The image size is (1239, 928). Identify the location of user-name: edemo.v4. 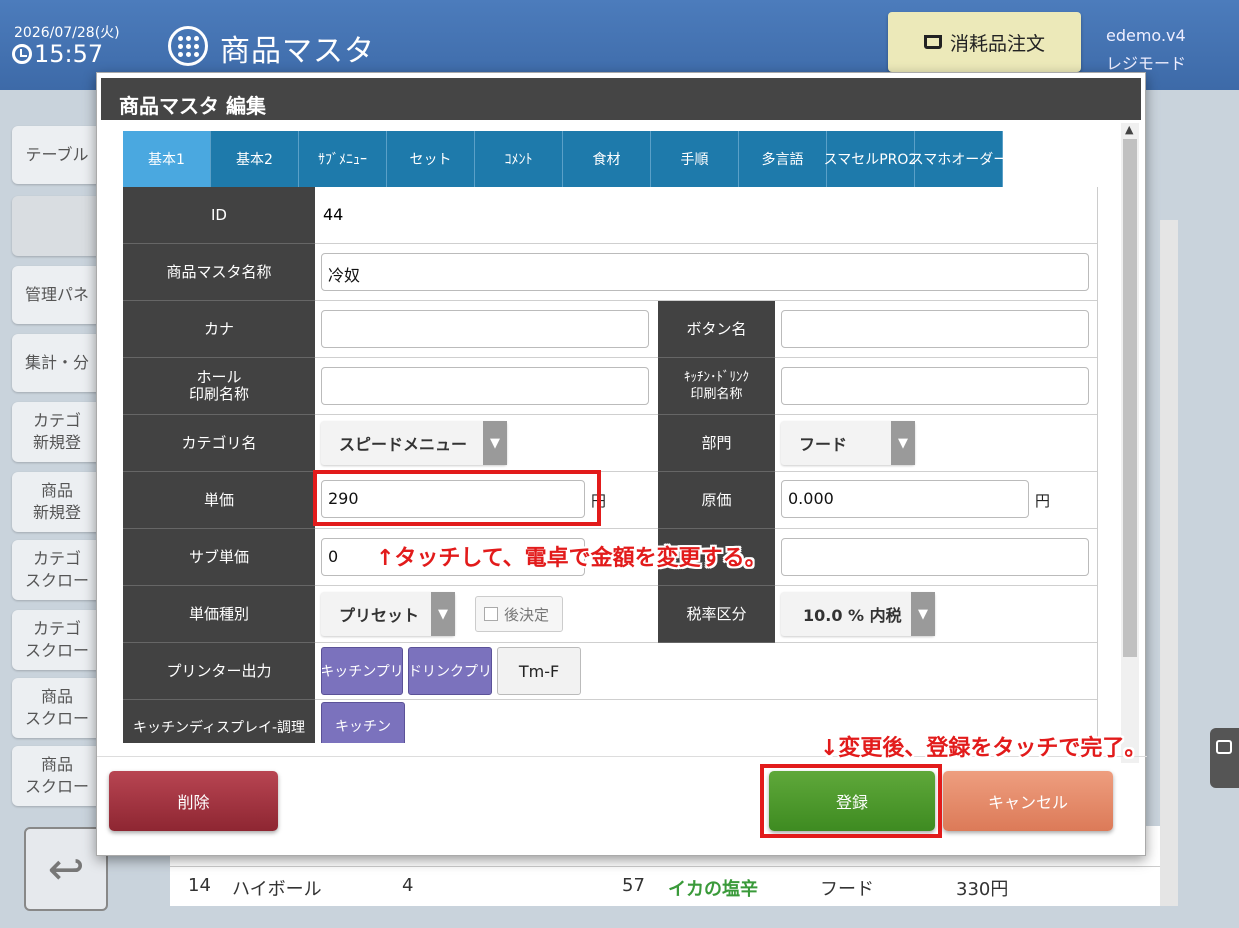
(1146, 35).